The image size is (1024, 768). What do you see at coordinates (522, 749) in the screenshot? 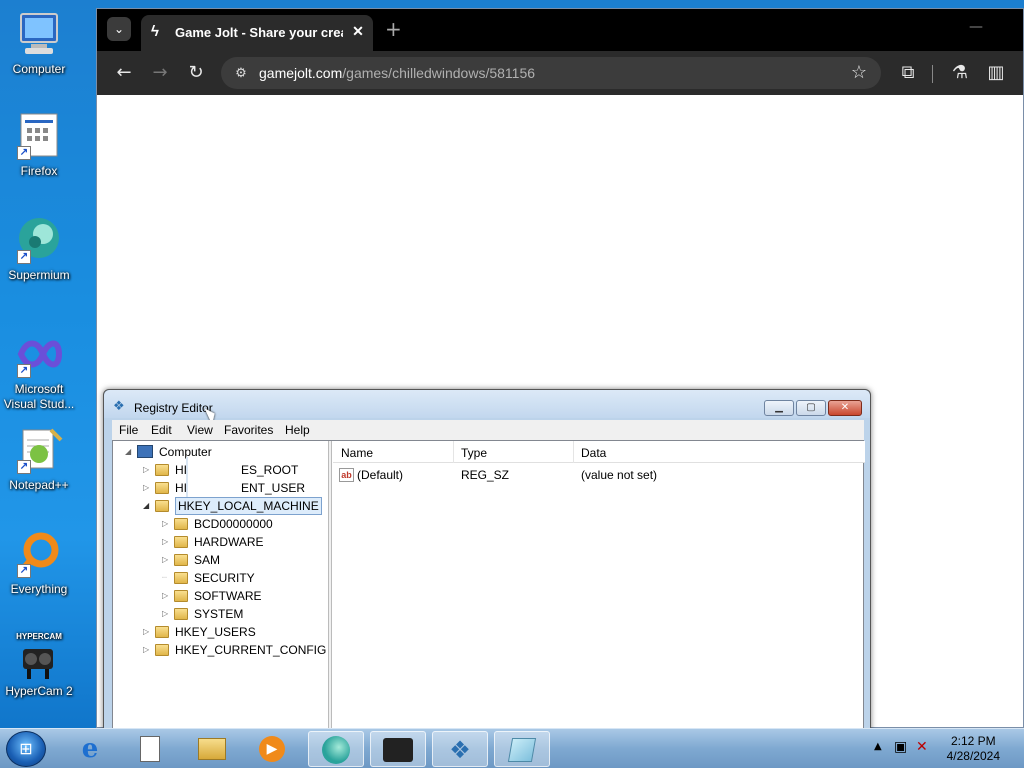
I see `taskbar-item-notepad` at bounding box center [522, 749].